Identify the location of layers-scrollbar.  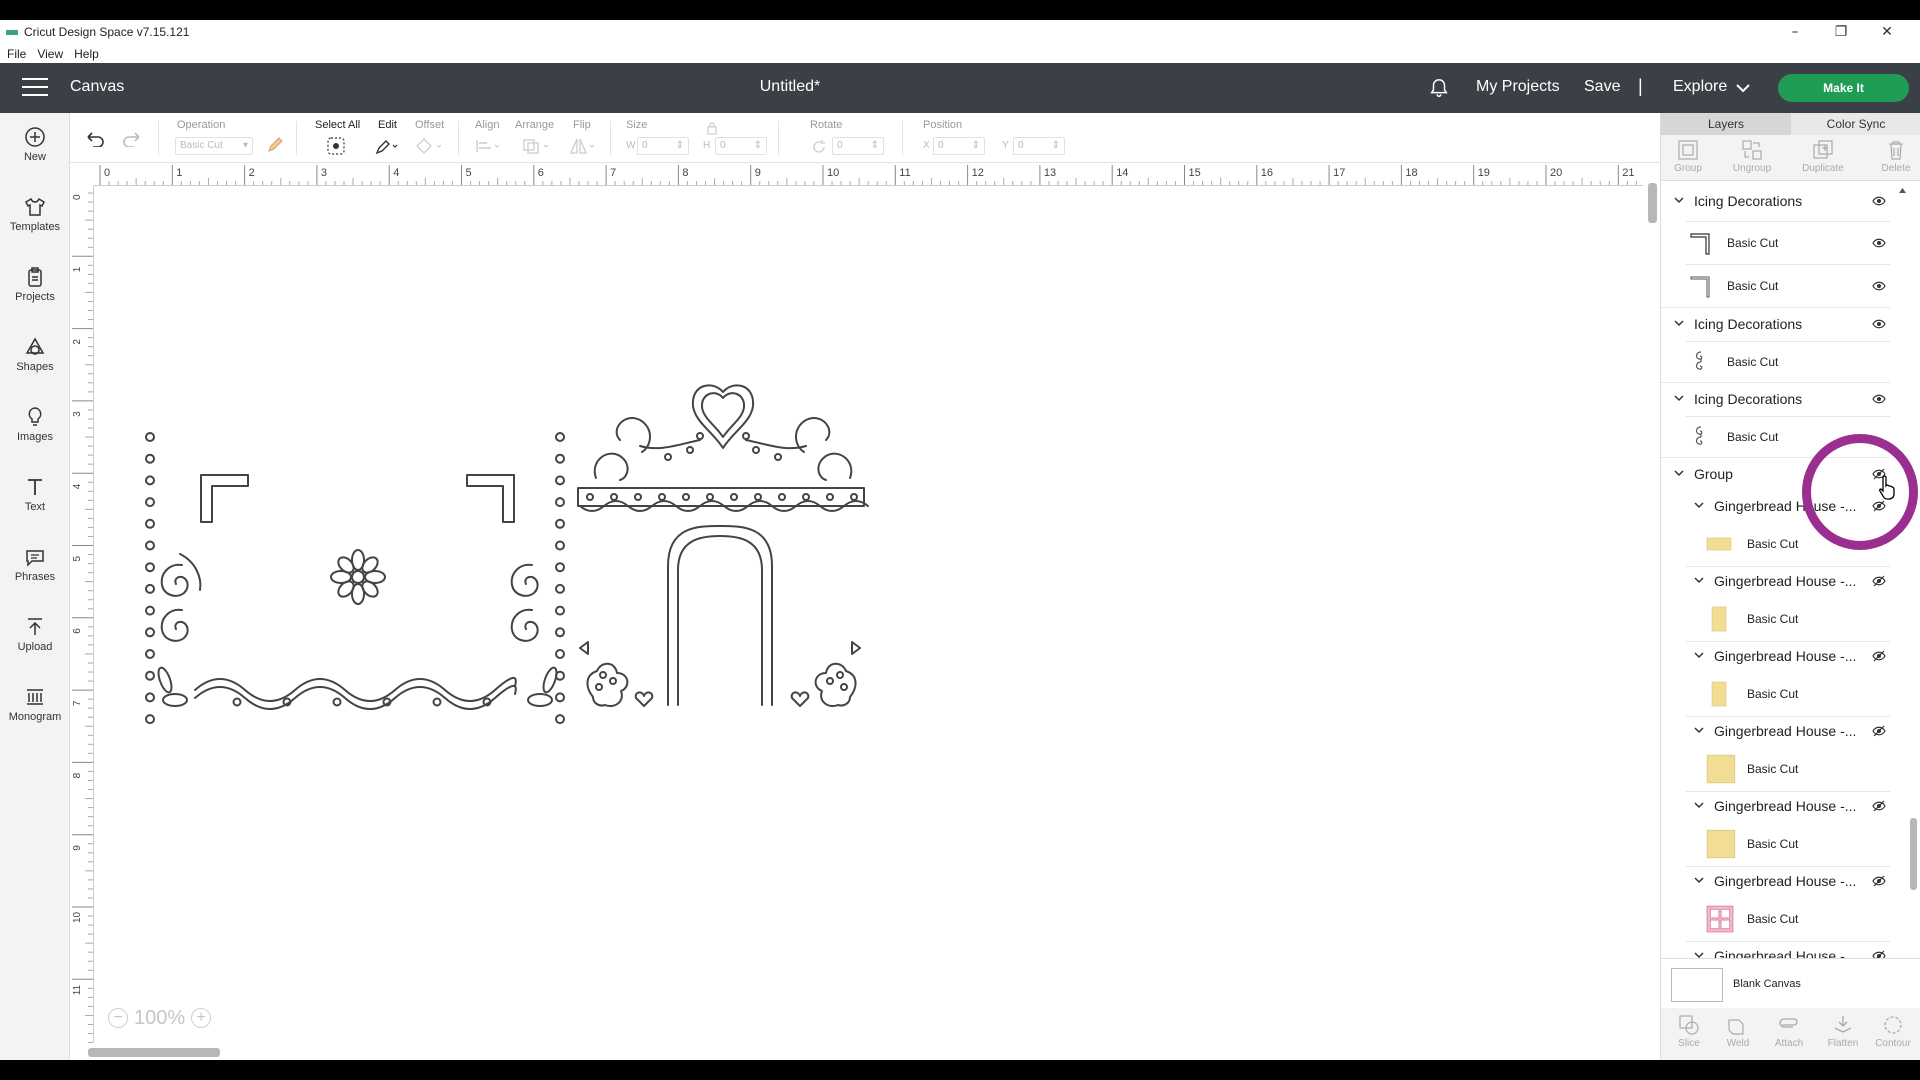
(1913, 603).